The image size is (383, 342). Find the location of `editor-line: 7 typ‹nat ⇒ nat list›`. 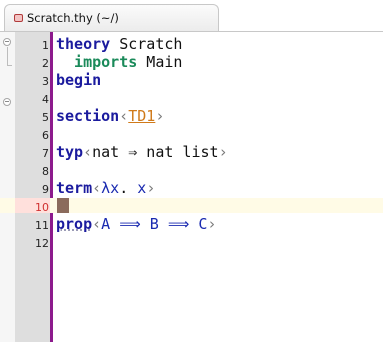

editor-line: 7 typ‹nat ⇒ nat list› is located at coordinates (191, 152).